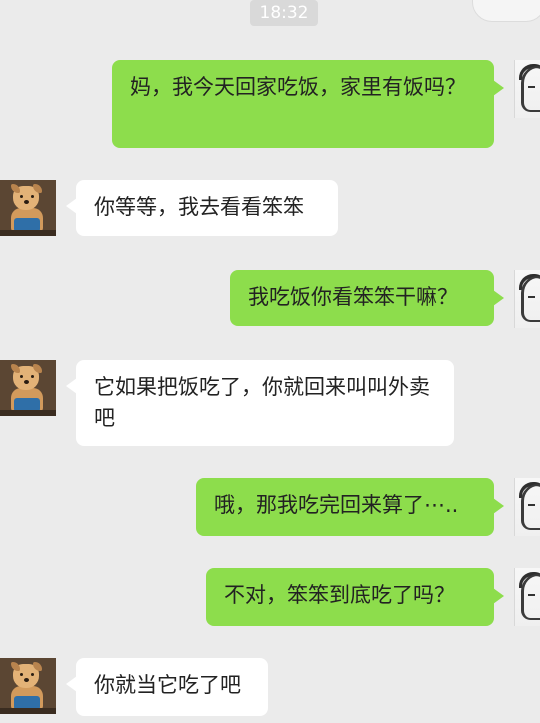  I want to click on message-text: 你等等，我去看看笨笨, so click(199, 207).